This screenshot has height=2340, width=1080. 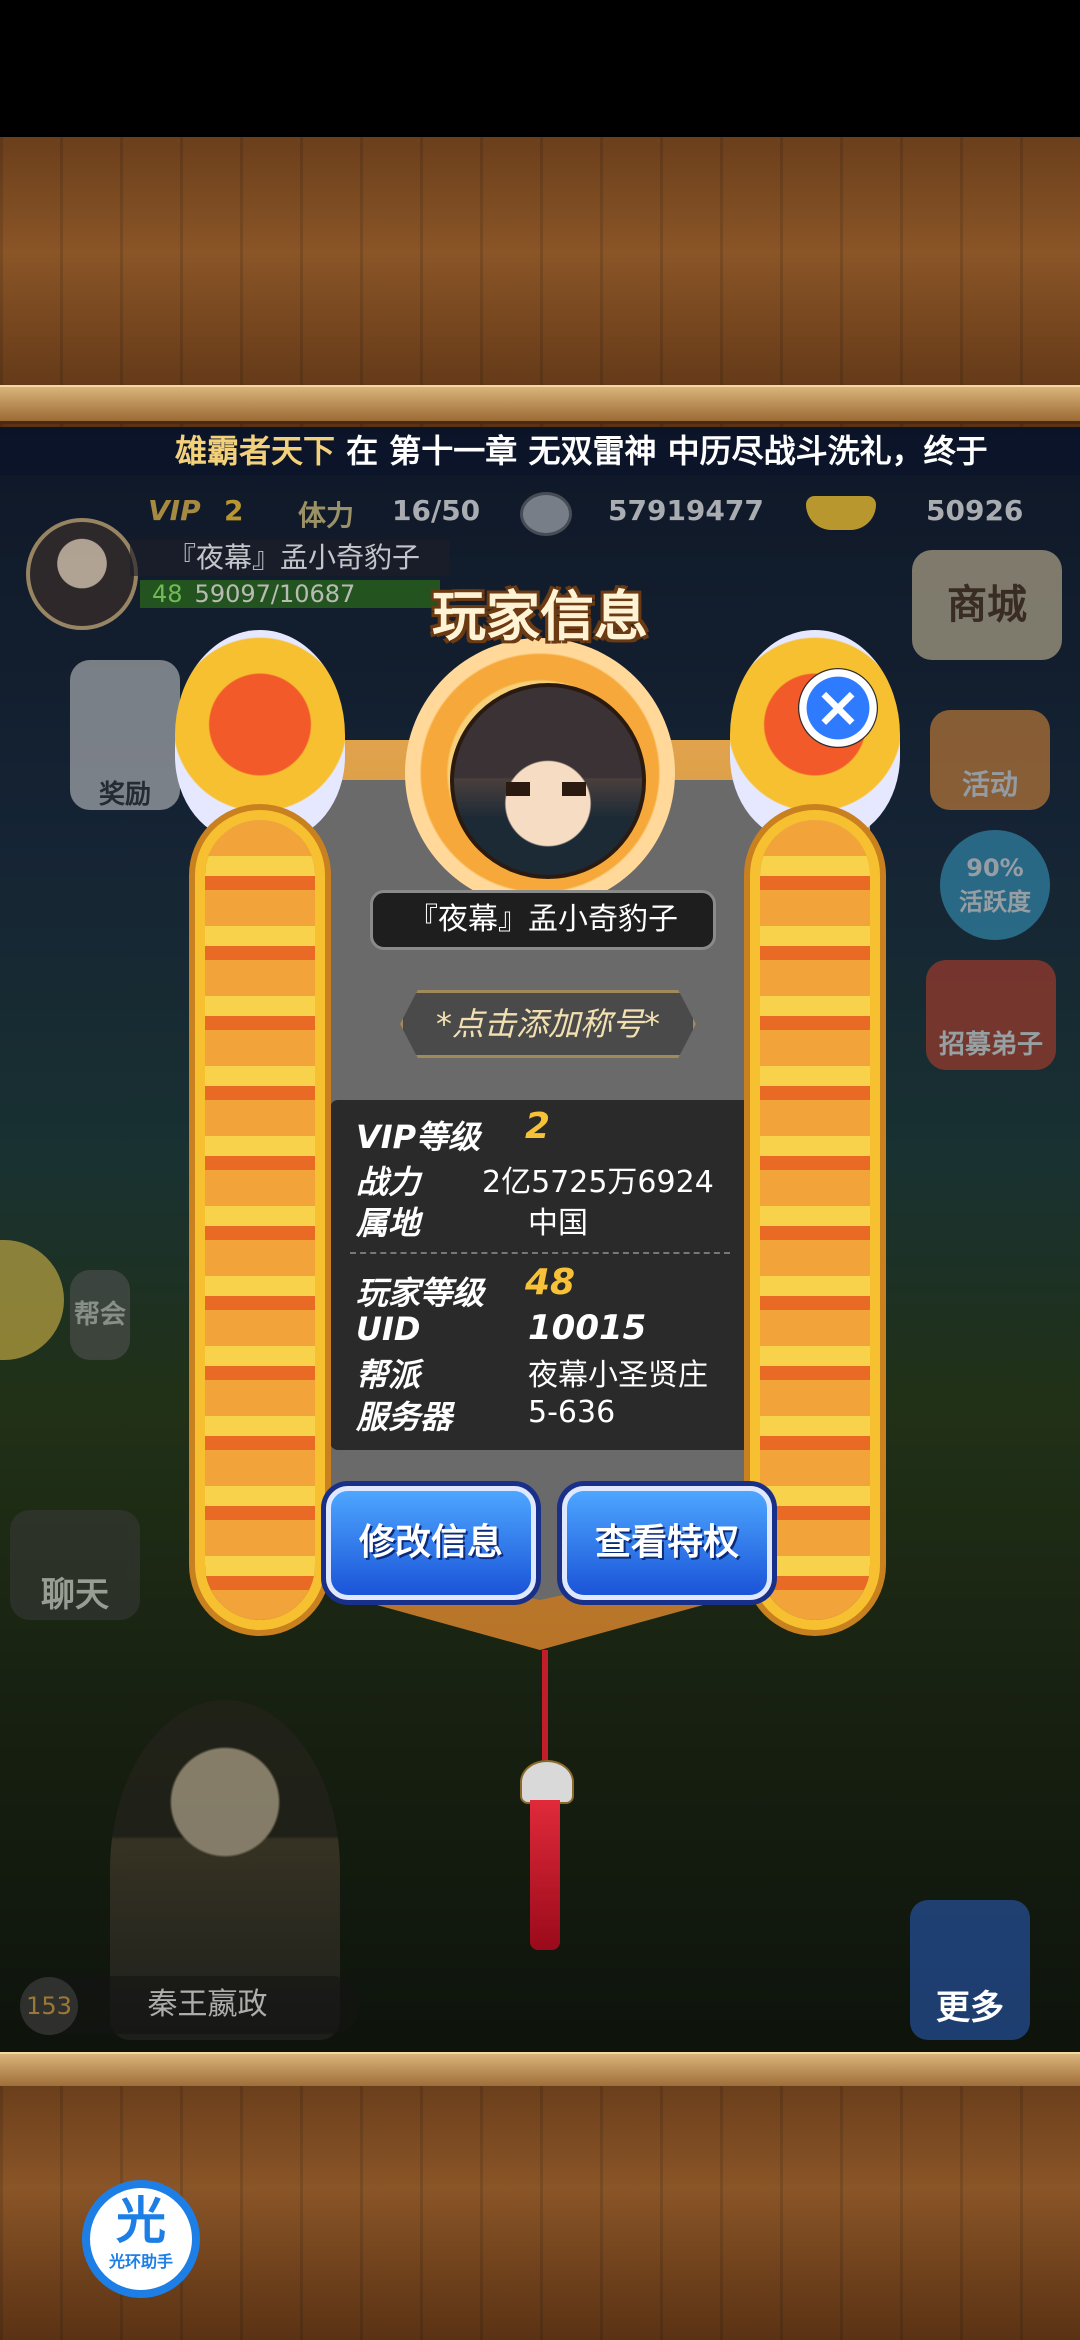 I want to click on guild-value: 夜幕小圣贤庄, so click(x=618, y=1375).